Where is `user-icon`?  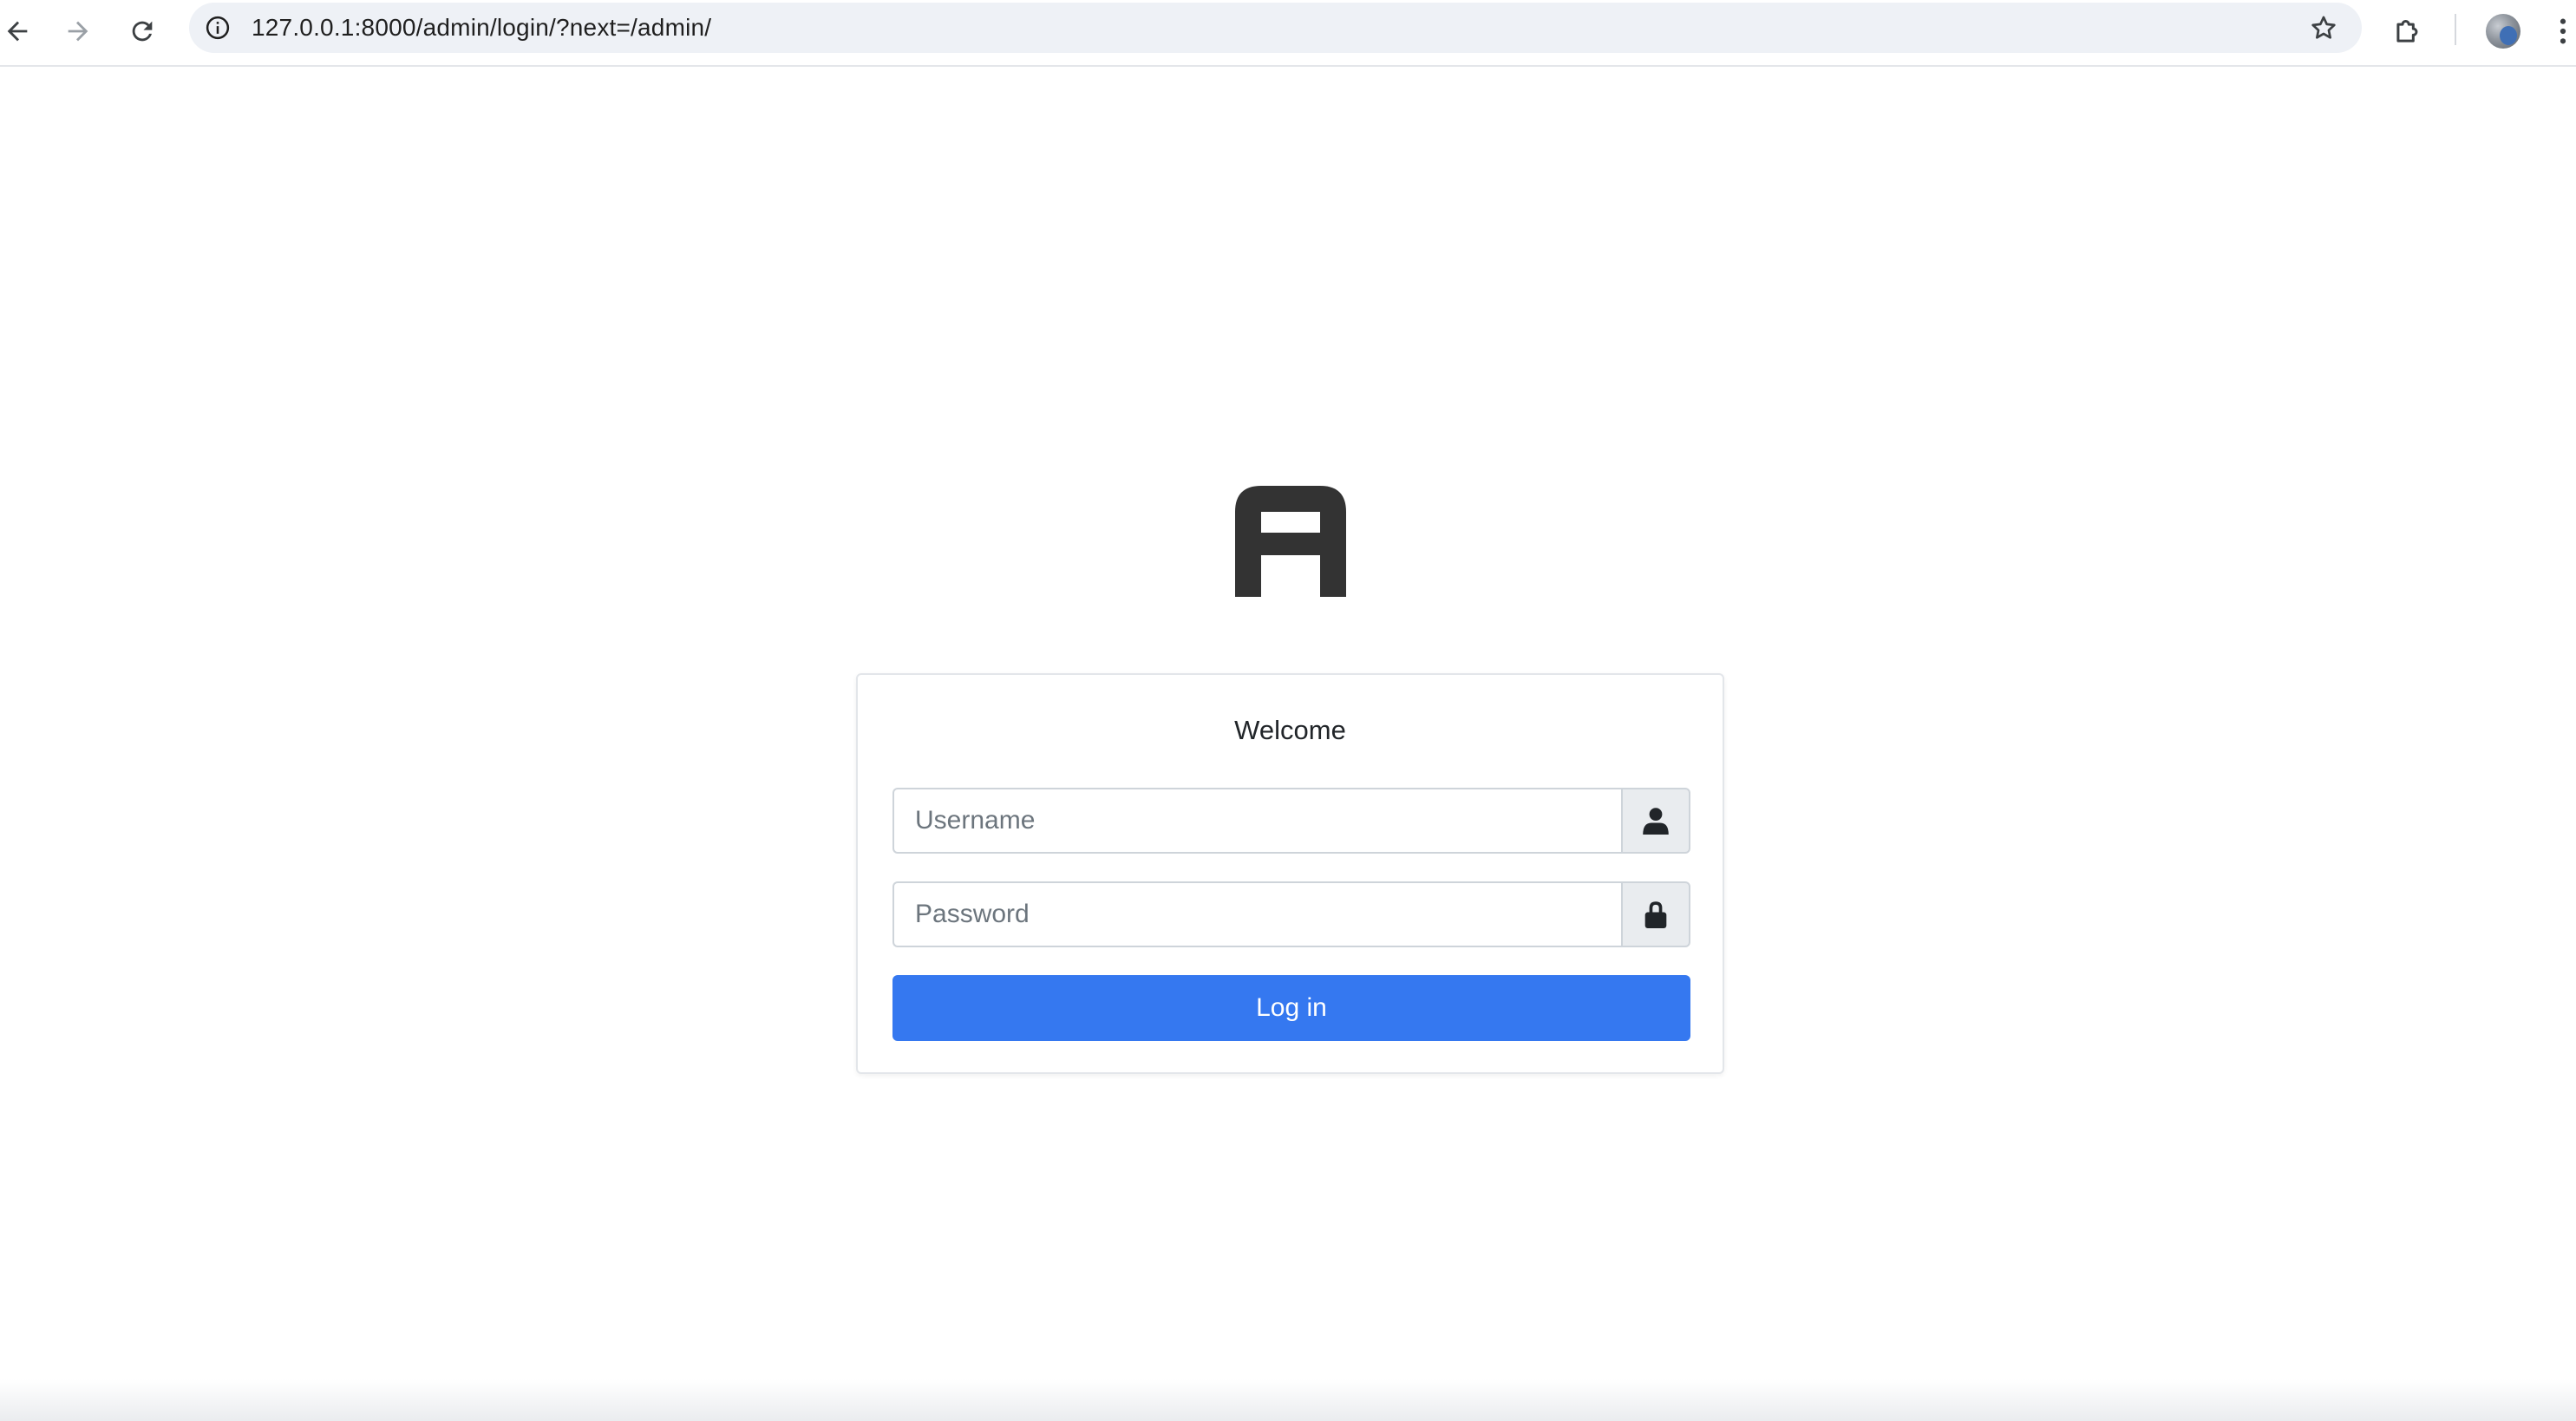 user-icon is located at coordinates (1656, 821).